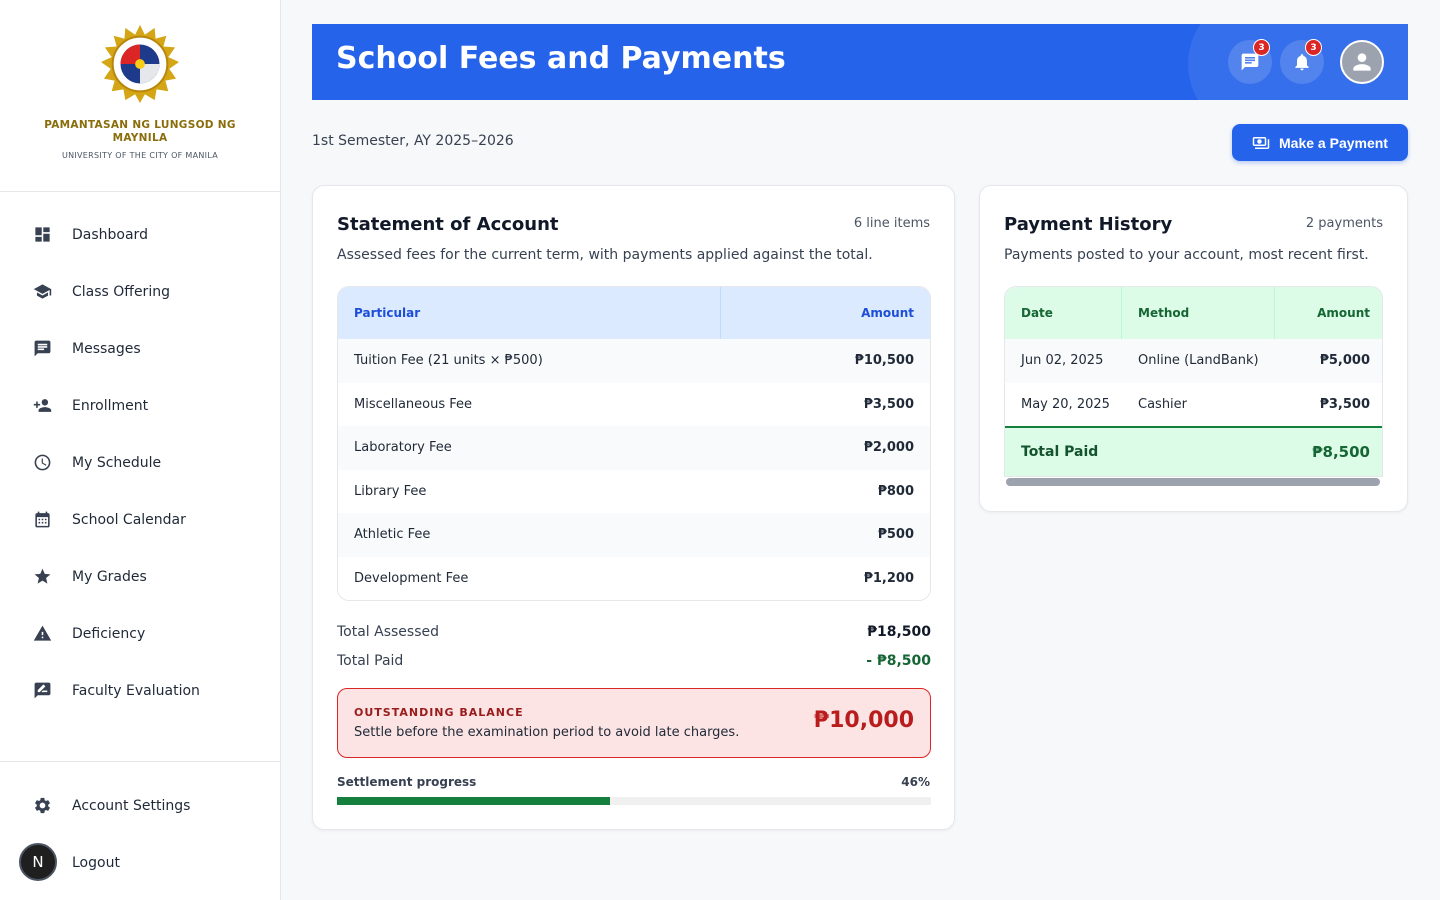  I want to click on progress-bar, so click(634, 801).